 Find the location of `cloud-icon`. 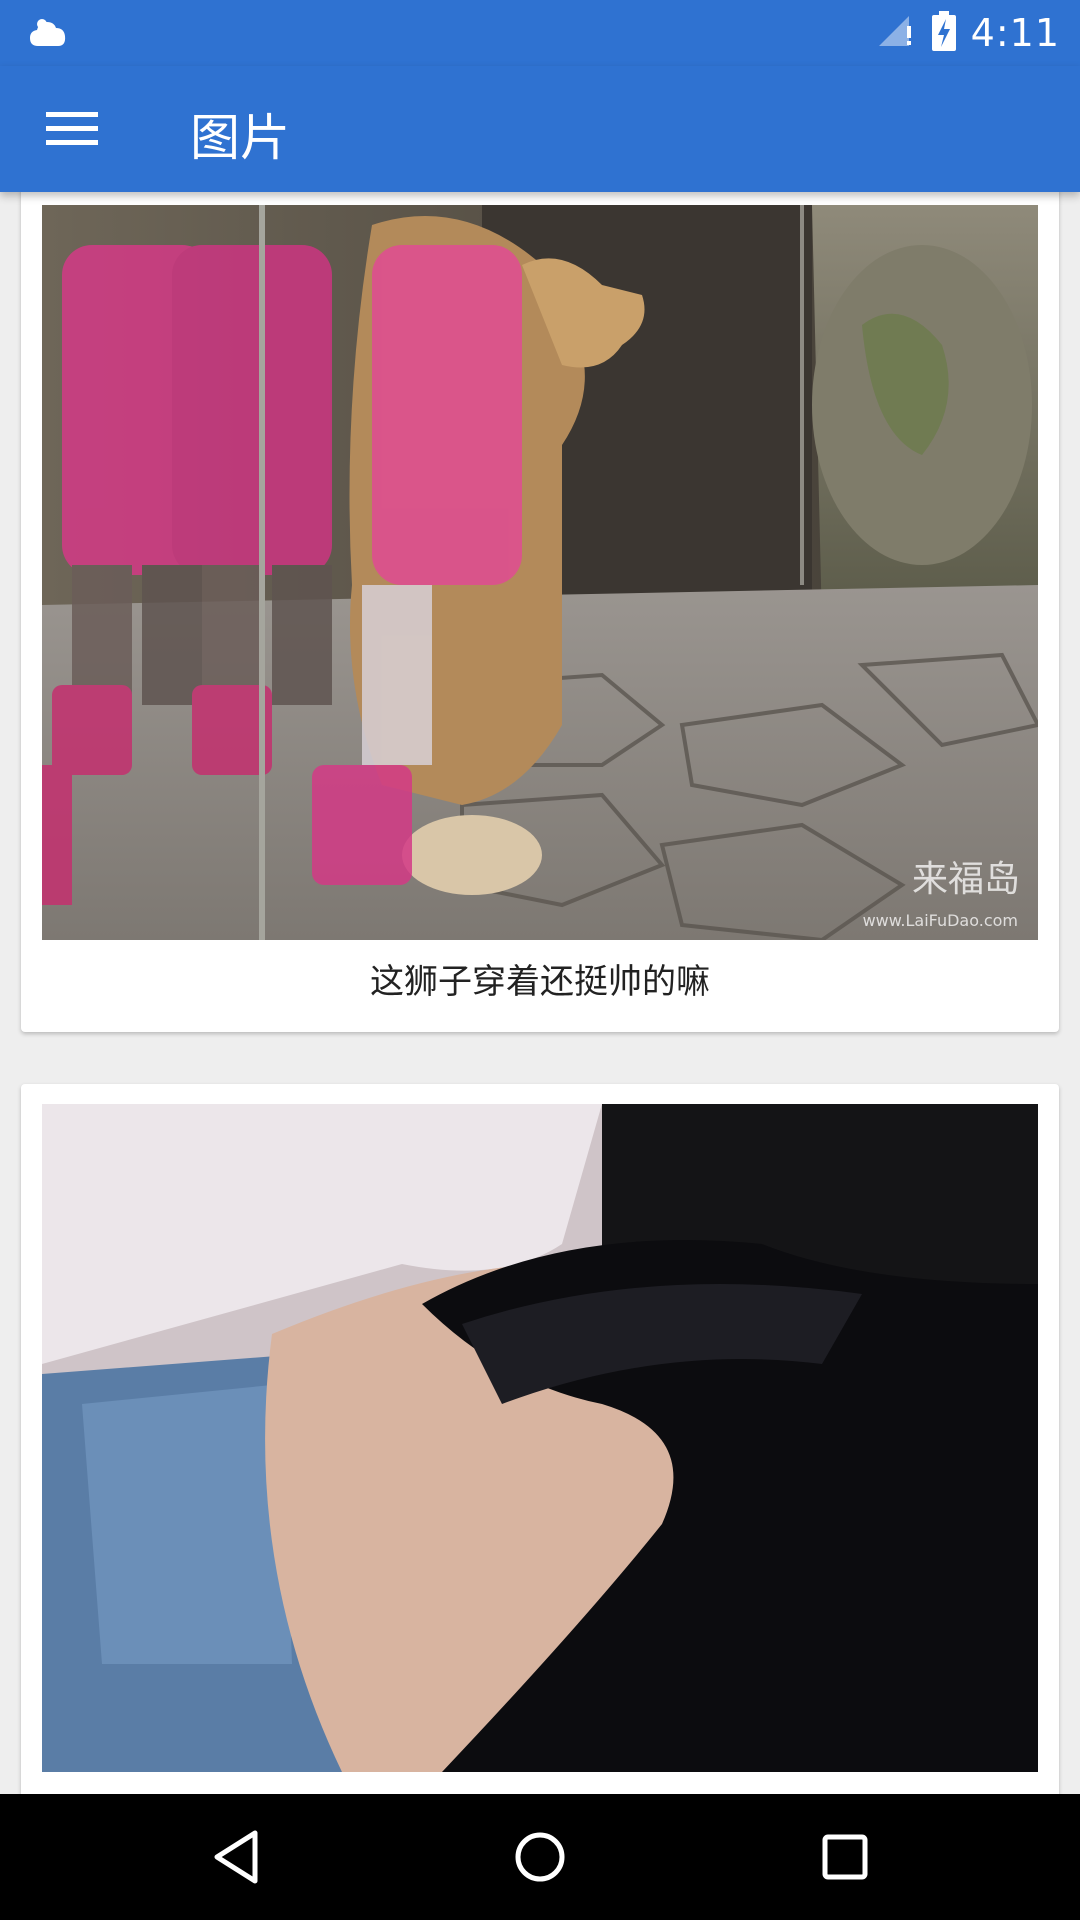

cloud-icon is located at coordinates (48, 33).